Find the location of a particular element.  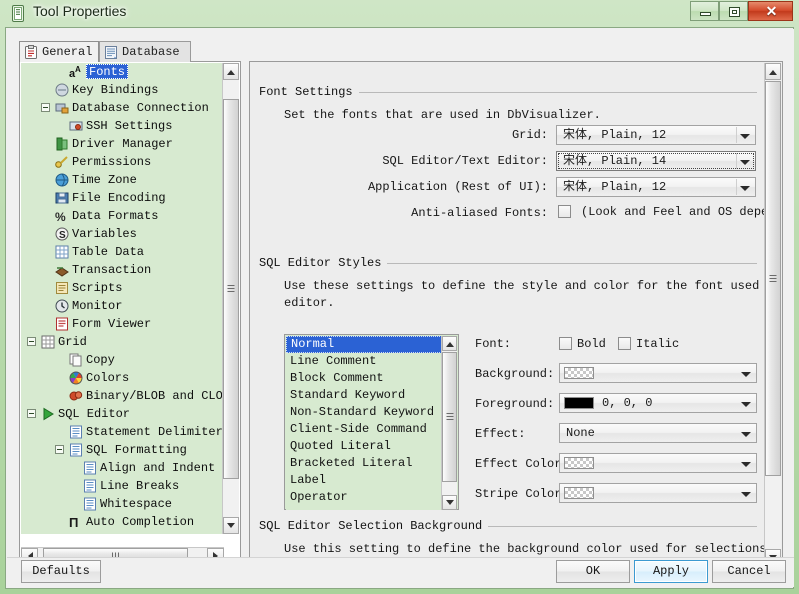

tree-item-sql-formatting: SQL Formatting is located at coordinates (122, 450).